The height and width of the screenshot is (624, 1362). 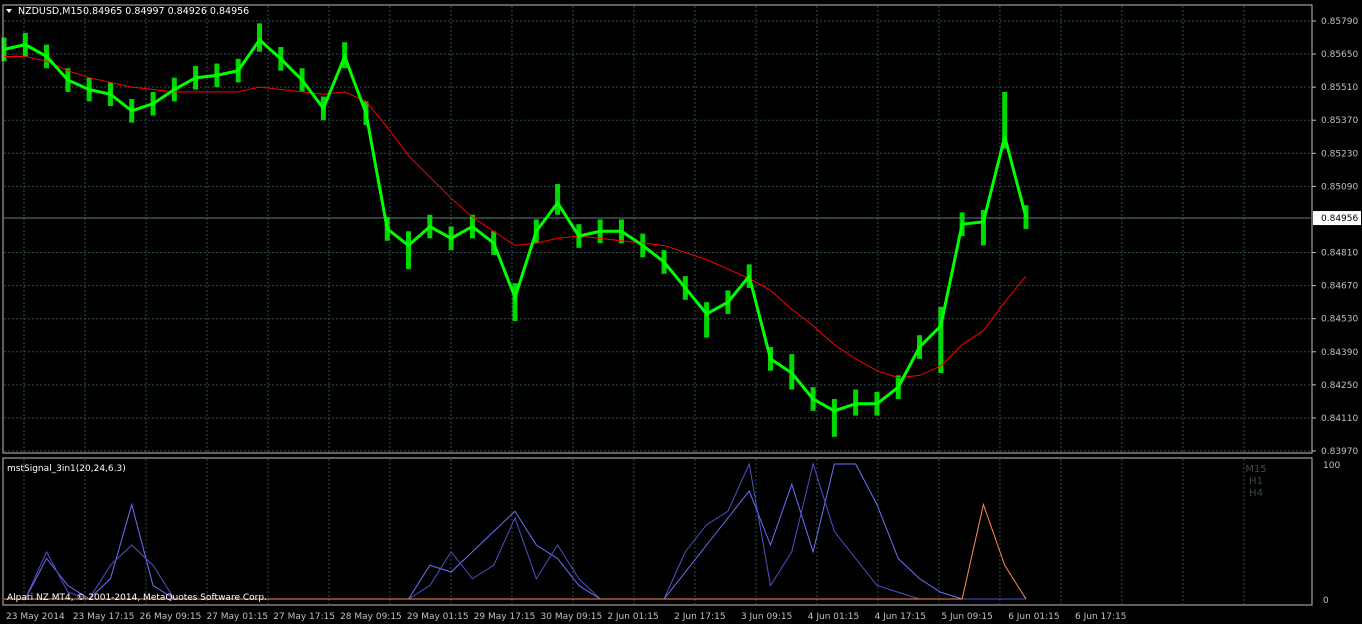 What do you see at coordinates (1331, 466) in the screenshot?
I see `indicator-tick-label: 100` at bounding box center [1331, 466].